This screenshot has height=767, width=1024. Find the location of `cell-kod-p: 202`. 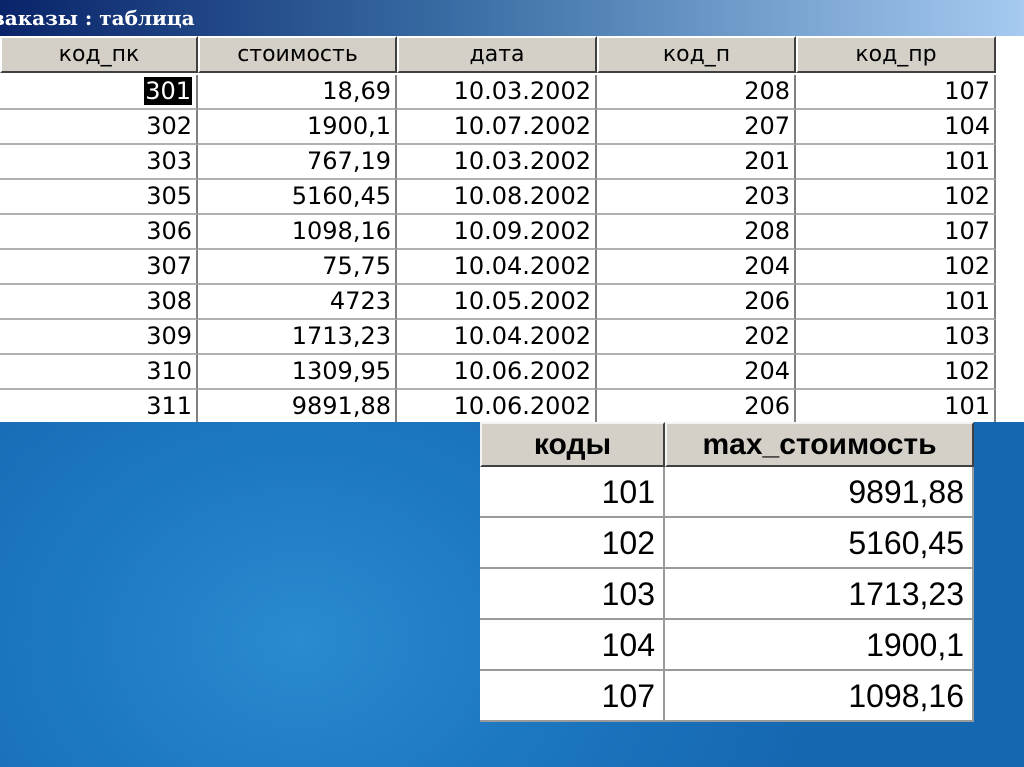

cell-kod-p: 202 is located at coordinates (696, 337).